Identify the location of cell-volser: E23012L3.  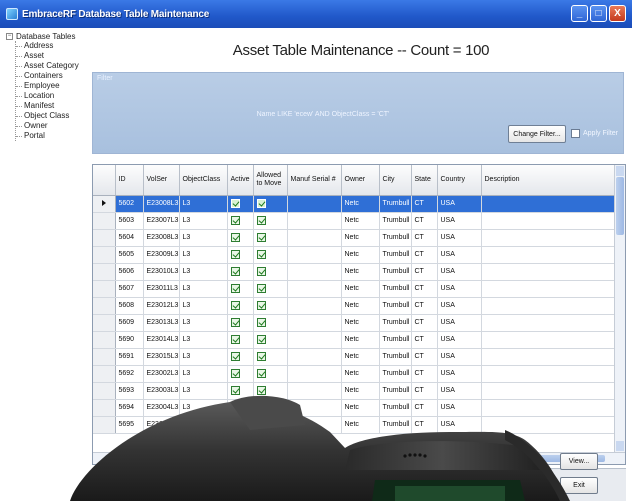
(161, 306).